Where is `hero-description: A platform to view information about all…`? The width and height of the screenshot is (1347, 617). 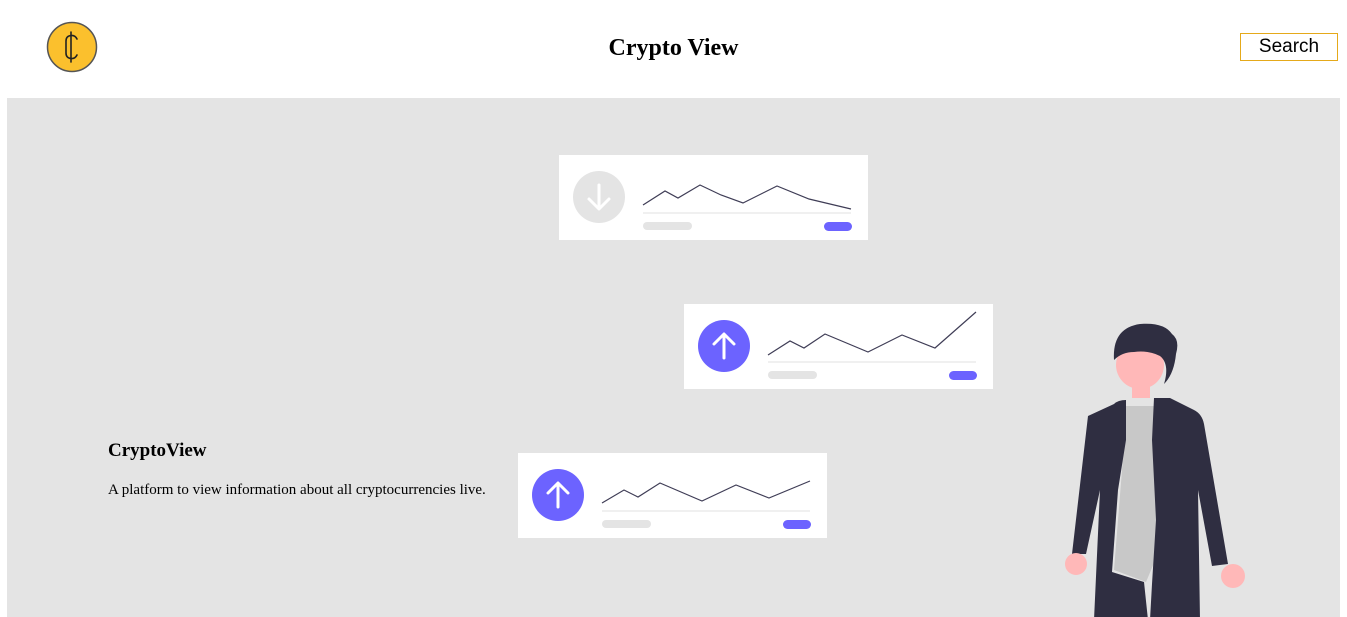 hero-description: A platform to view information about all… is located at coordinates (297, 490).